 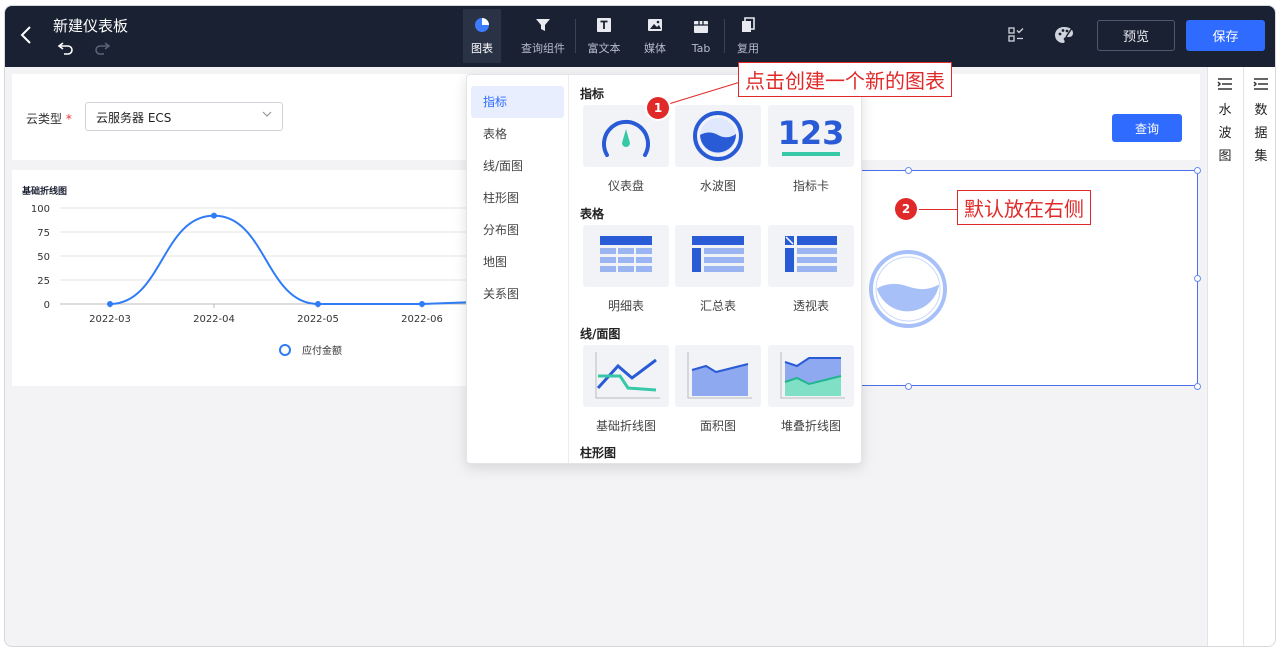 I want to click on water-wave-icon, so click(x=718, y=136).